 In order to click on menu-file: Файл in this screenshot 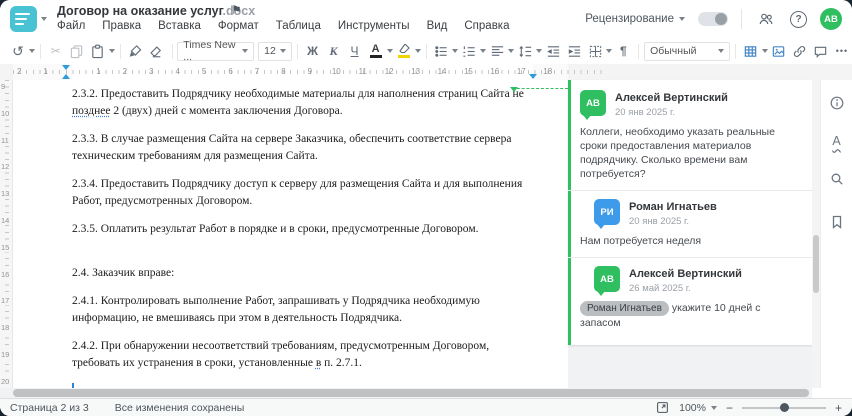, I will do `click(71, 26)`.